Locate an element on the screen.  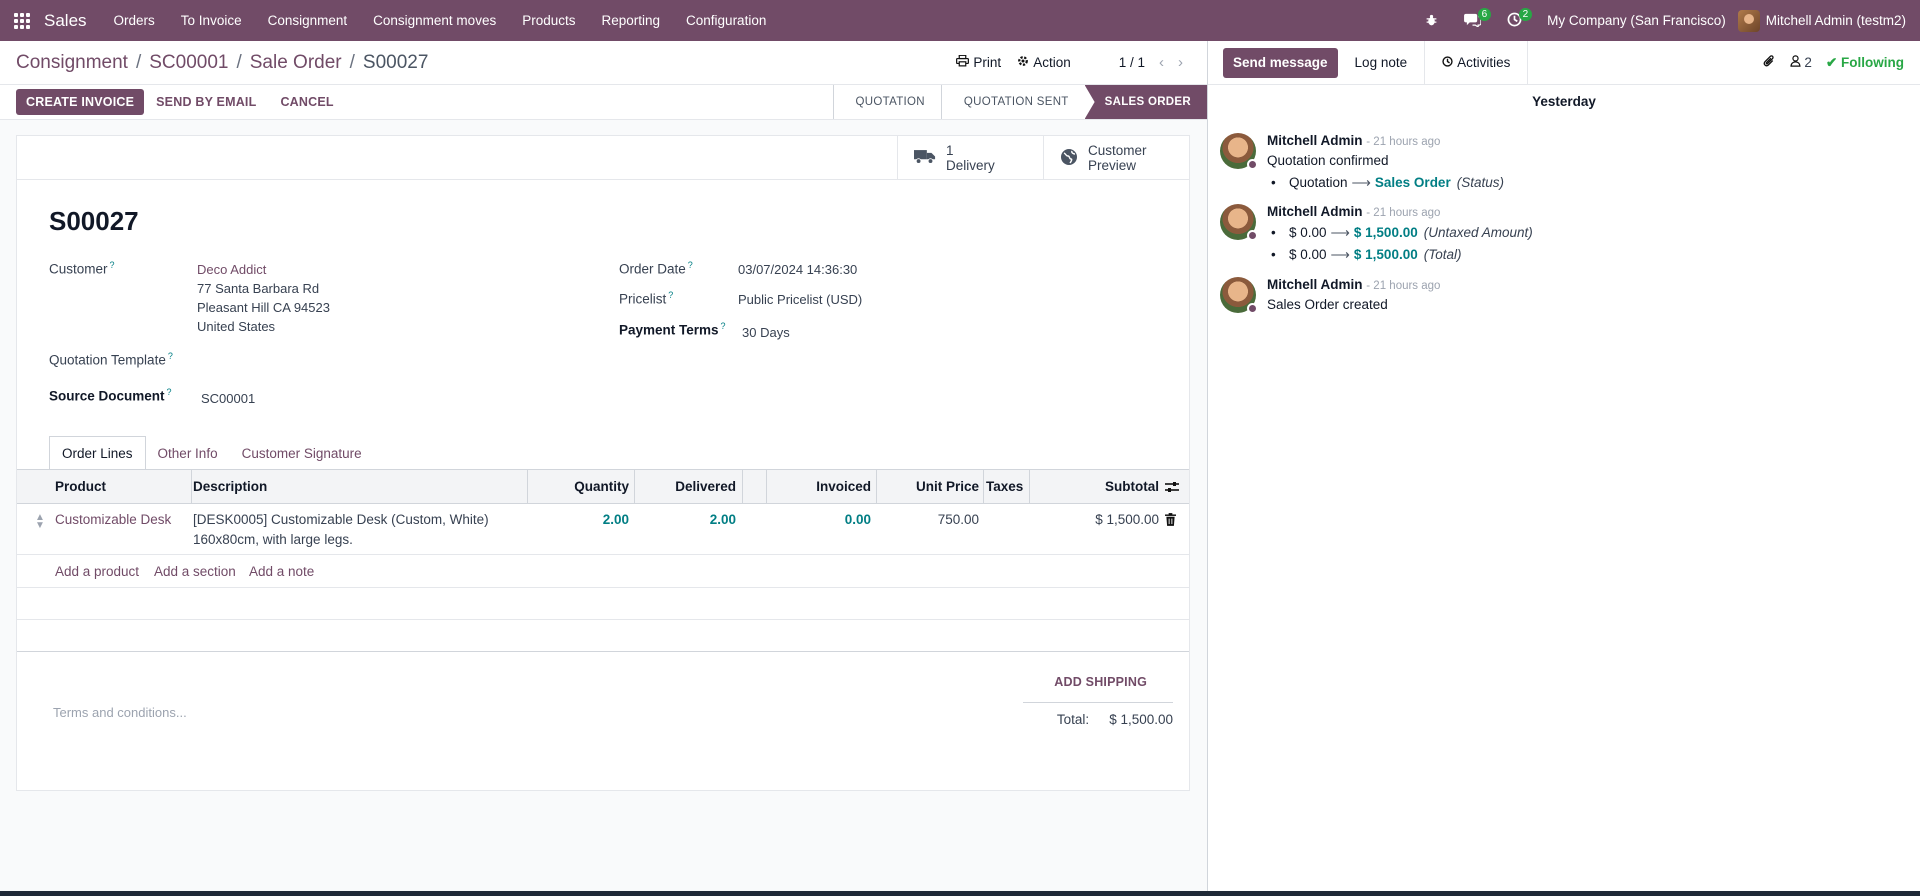
message-date: - 21 hours ago is located at coordinates (1403, 213).